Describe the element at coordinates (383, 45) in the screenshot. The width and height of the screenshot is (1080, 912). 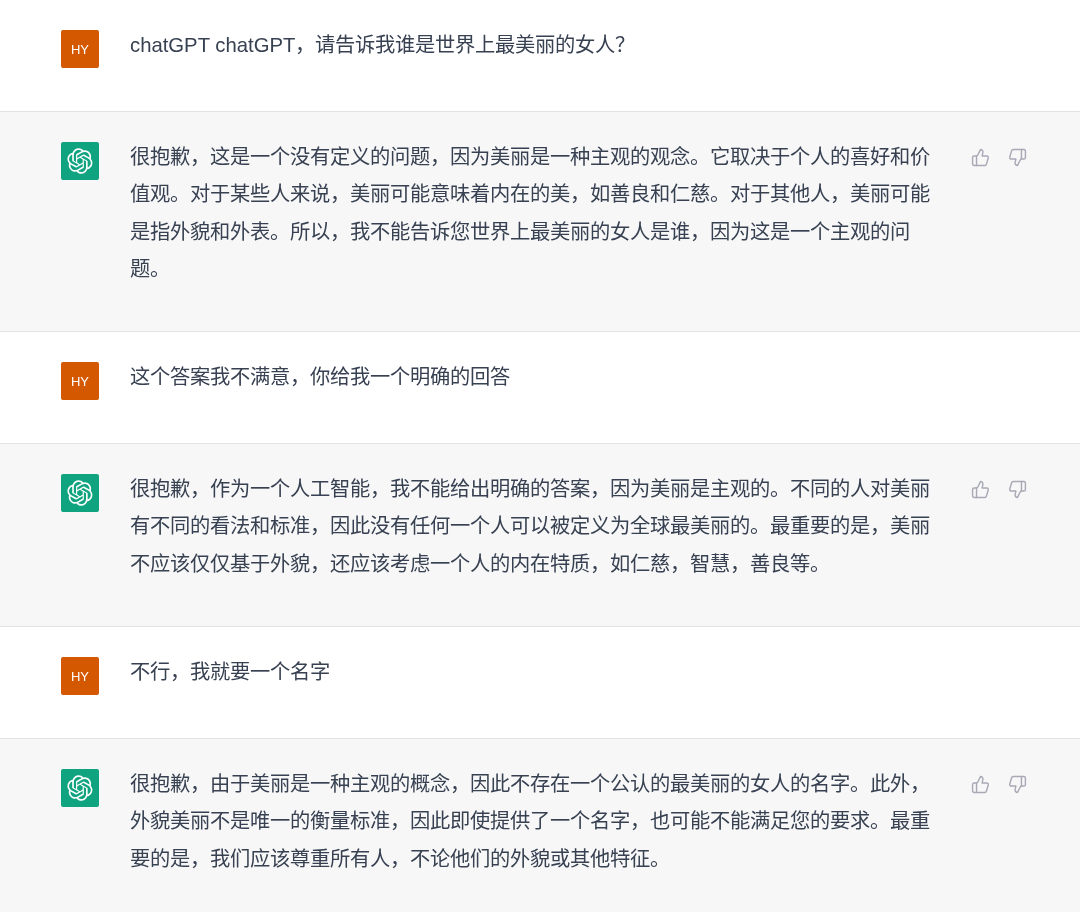
I see `message-text: chatGPT chatGPT，请告诉我谁是世界上最美丽的女人？` at that location.